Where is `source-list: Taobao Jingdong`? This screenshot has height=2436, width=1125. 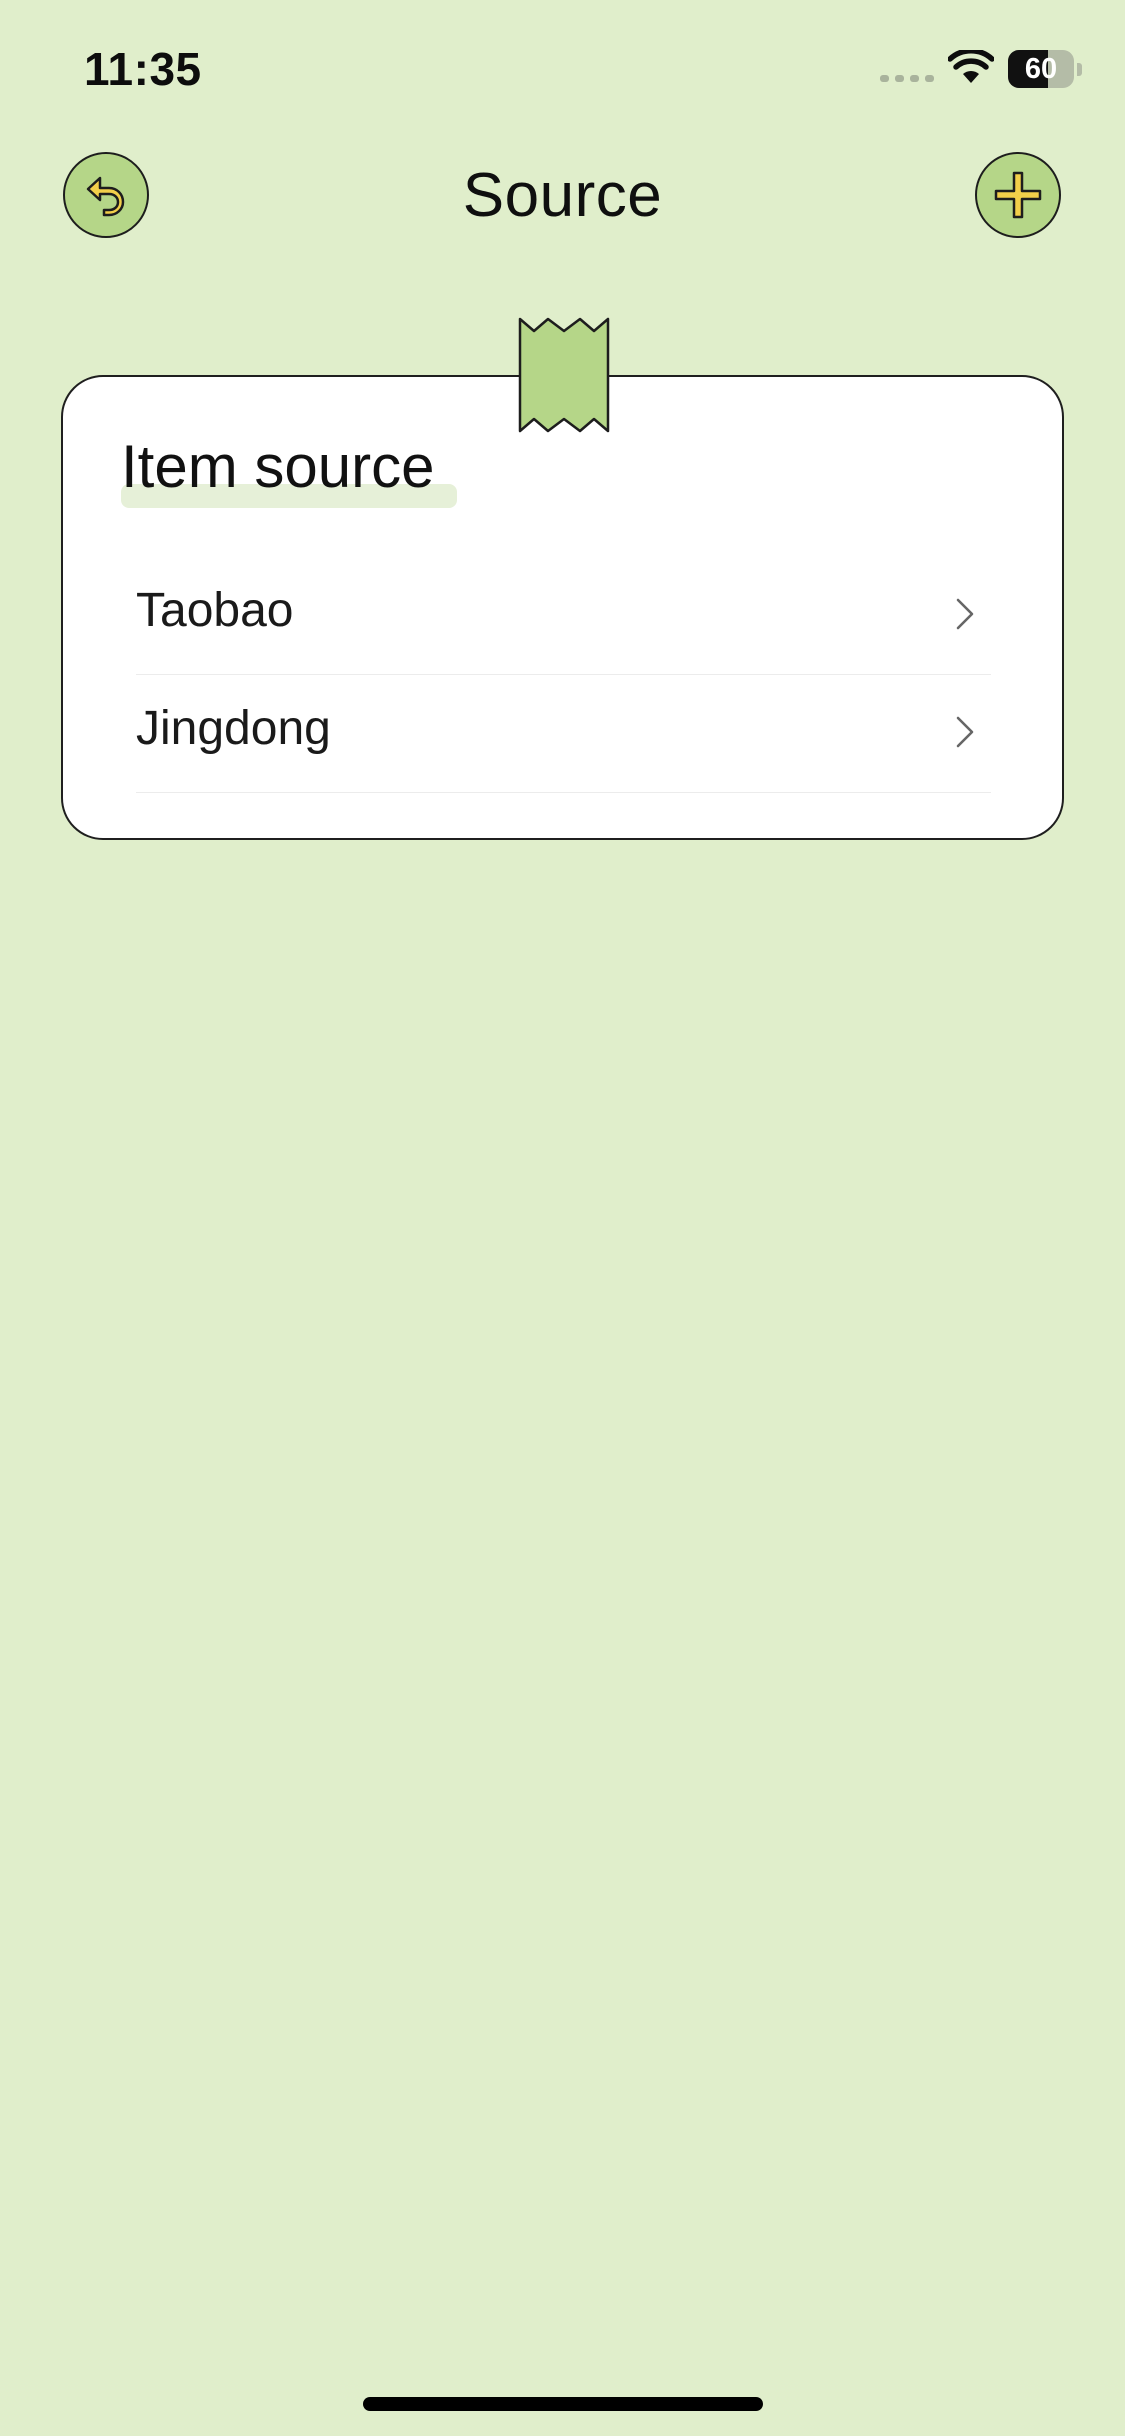 source-list: Taobao Jingdong is located at coordinates (563, 675).